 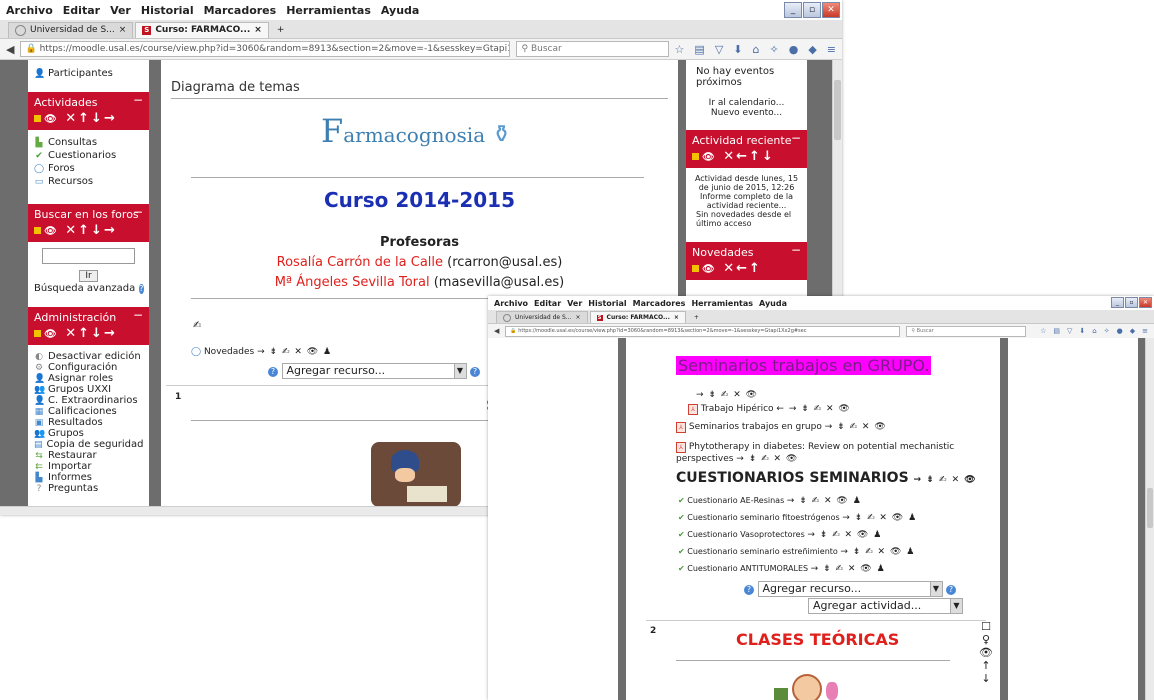 What do you see at coordinates (88, 422) in the screenshot?
I see `admin-item: ▣ Resultados` at bounding box center [88, 422].